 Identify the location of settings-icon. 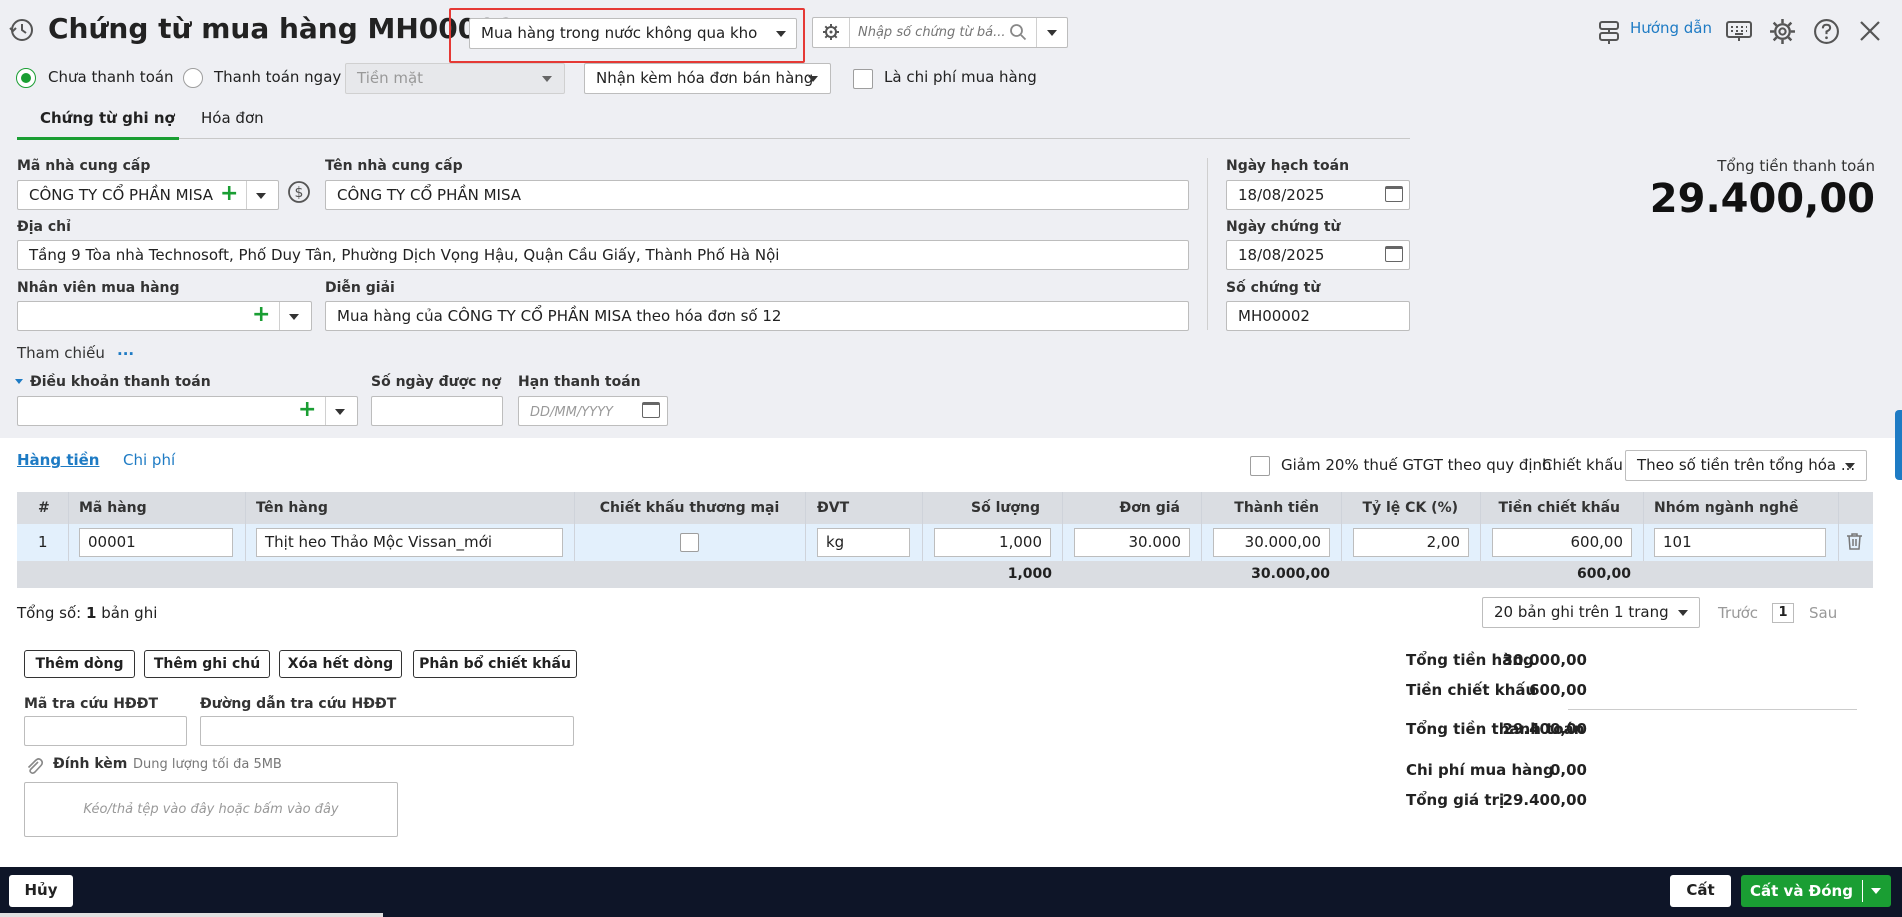
(1782, 31).